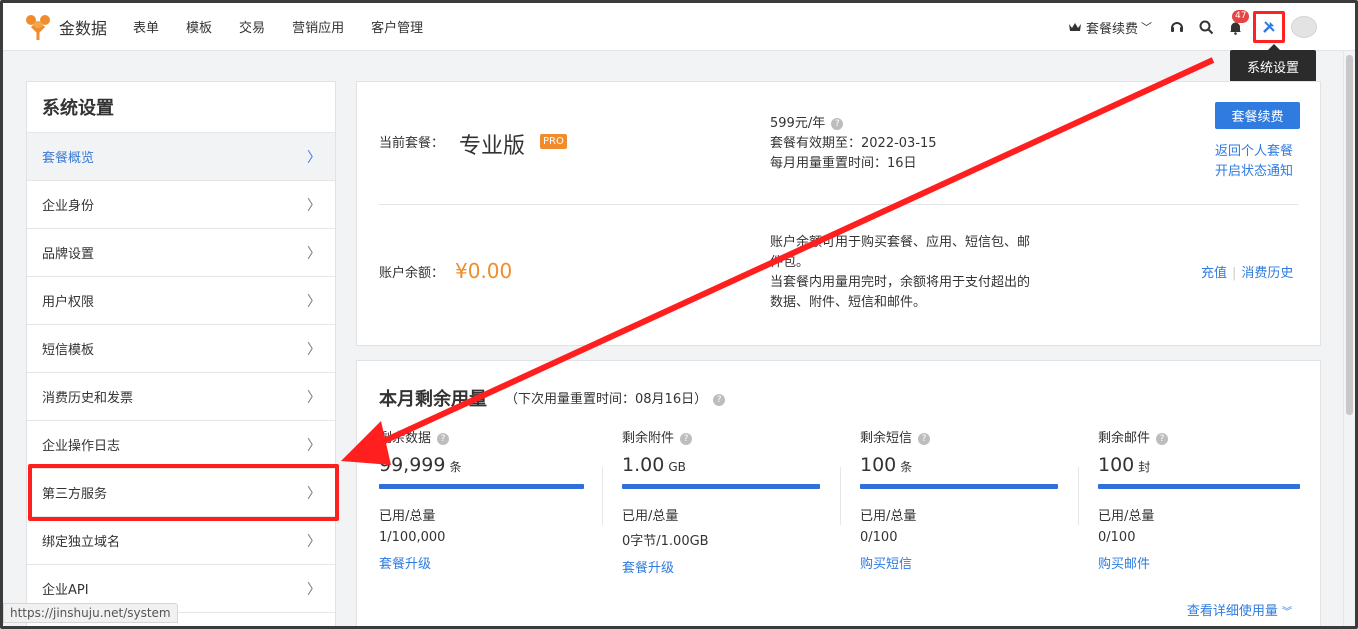 The image size is (1358, 629). Describe the element at coordinates (397, 26) in the screenshot. I see `nav-customer-management: 客户管理` at that location.